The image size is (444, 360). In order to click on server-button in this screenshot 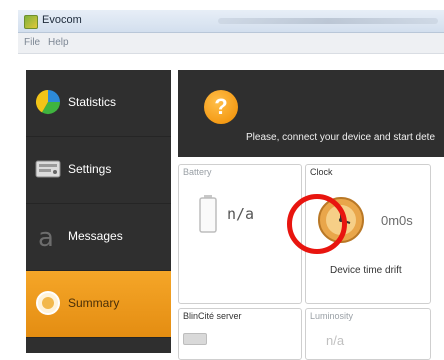, I will do `click(195, 339)`.